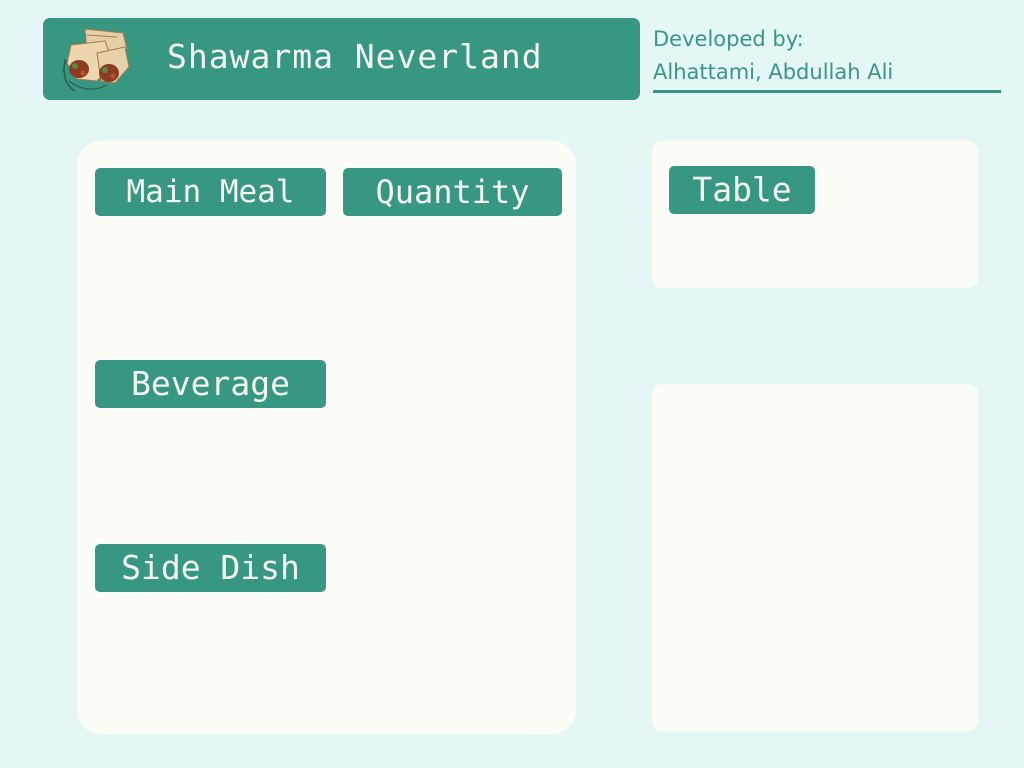 The width and height of the screenshot is (1024, 768). I want to click on receipt-panel, so click(815, 557).